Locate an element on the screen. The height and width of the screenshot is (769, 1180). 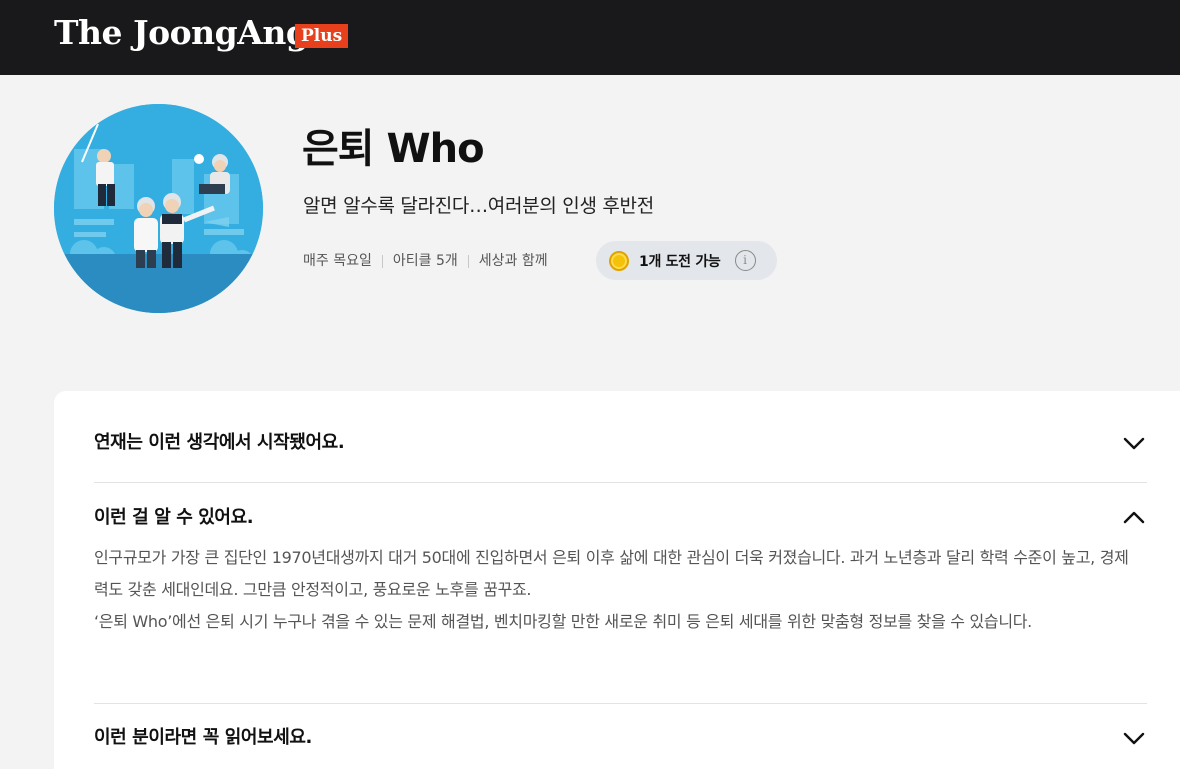
challenge-pill: 1개 도전 가능 i is located at coordinates (686, 260).